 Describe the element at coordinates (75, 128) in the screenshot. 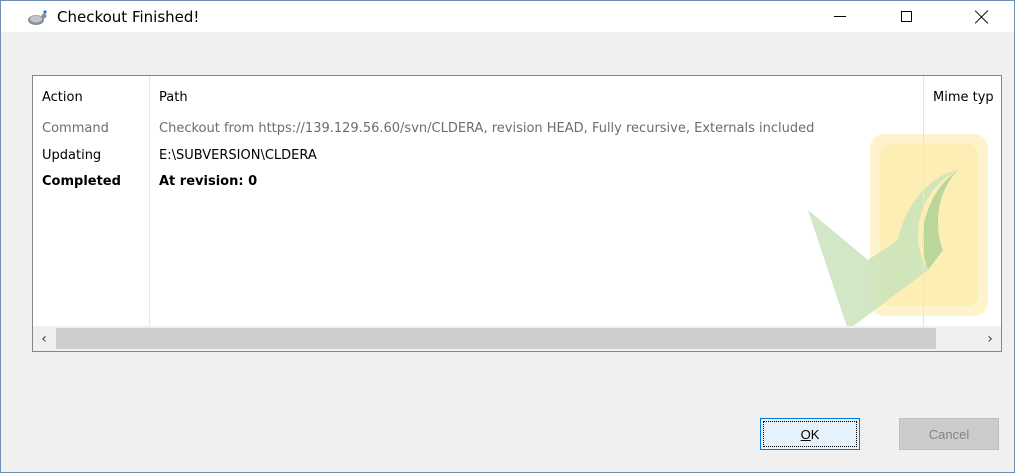

I see `row-action: Command` at that location.